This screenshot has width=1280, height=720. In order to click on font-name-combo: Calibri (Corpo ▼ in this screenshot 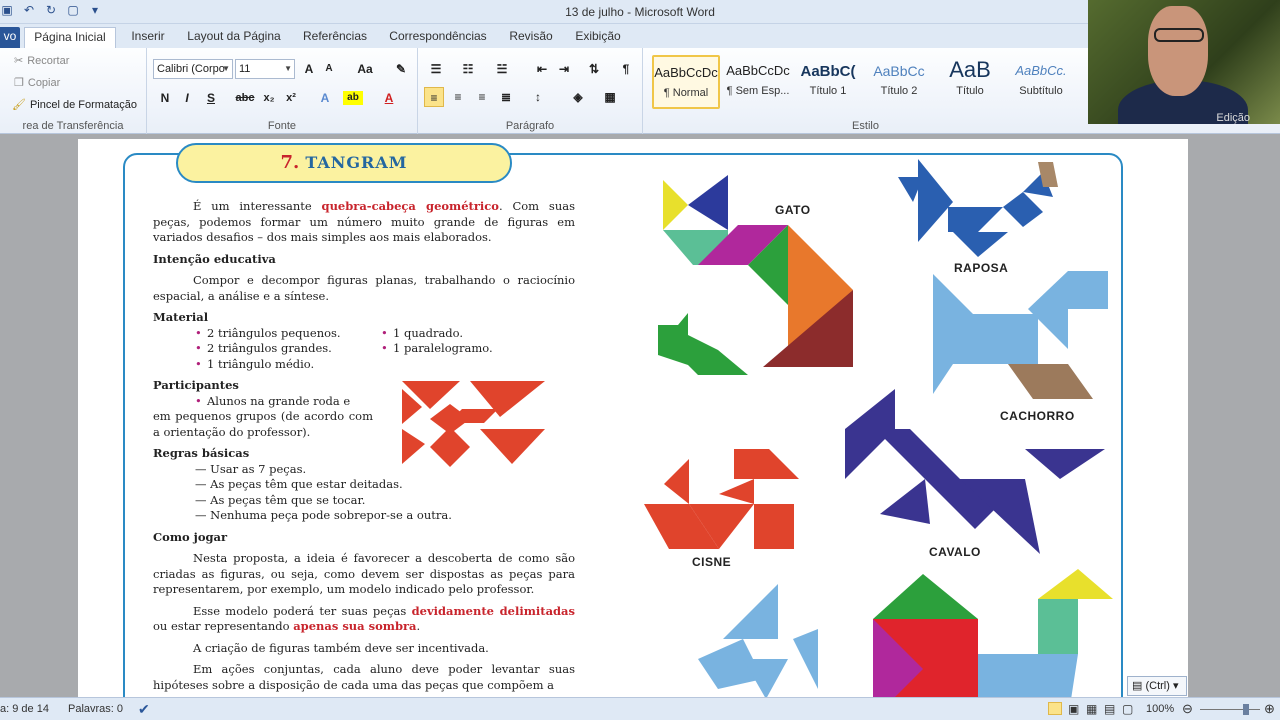, I will do `click(193, 69)`.